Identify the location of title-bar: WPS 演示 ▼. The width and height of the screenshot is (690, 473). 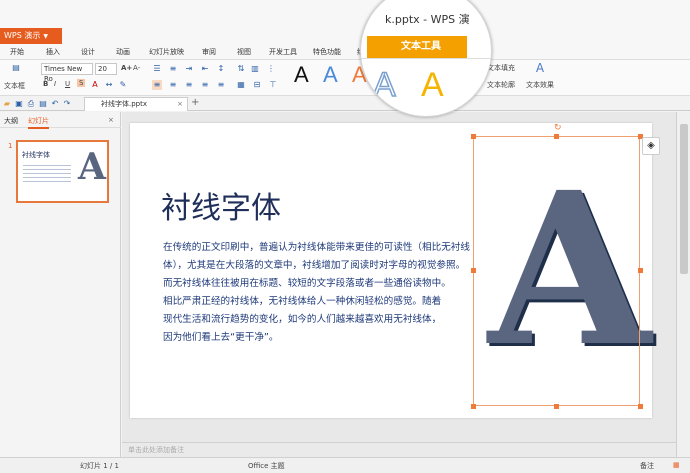
(345, 22).